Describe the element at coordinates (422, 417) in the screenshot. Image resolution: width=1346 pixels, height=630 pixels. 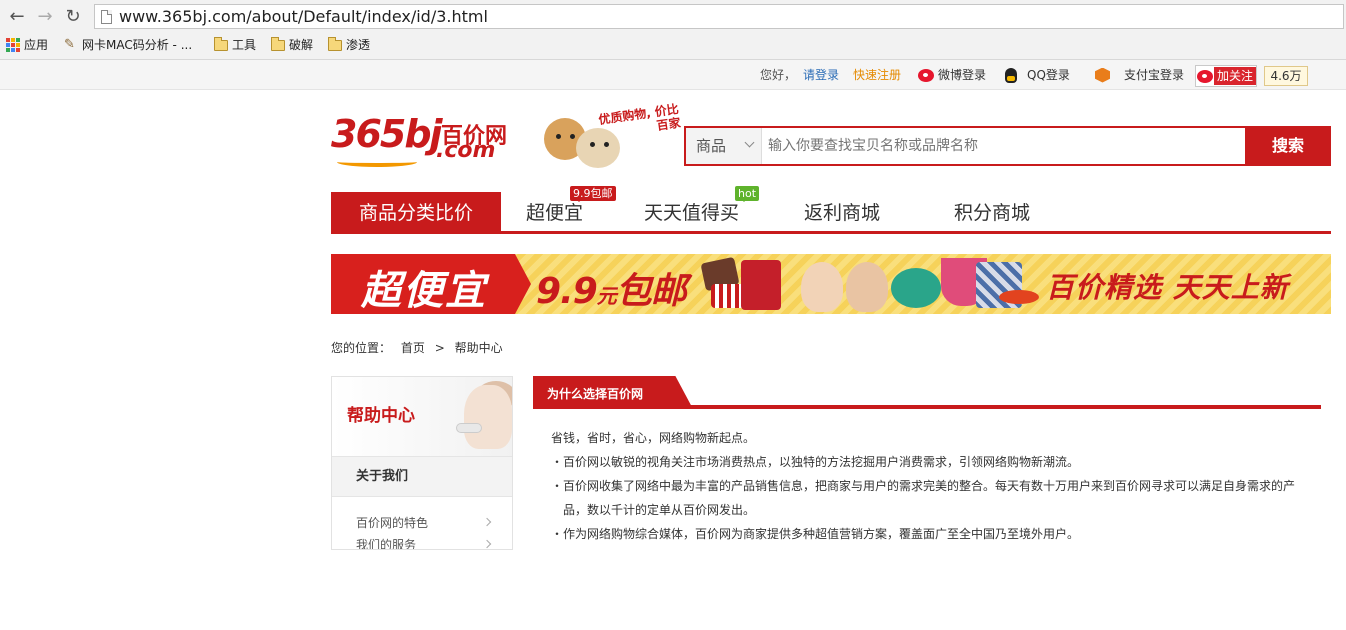
I see `sidebar-header: 帮助中心` at that location.